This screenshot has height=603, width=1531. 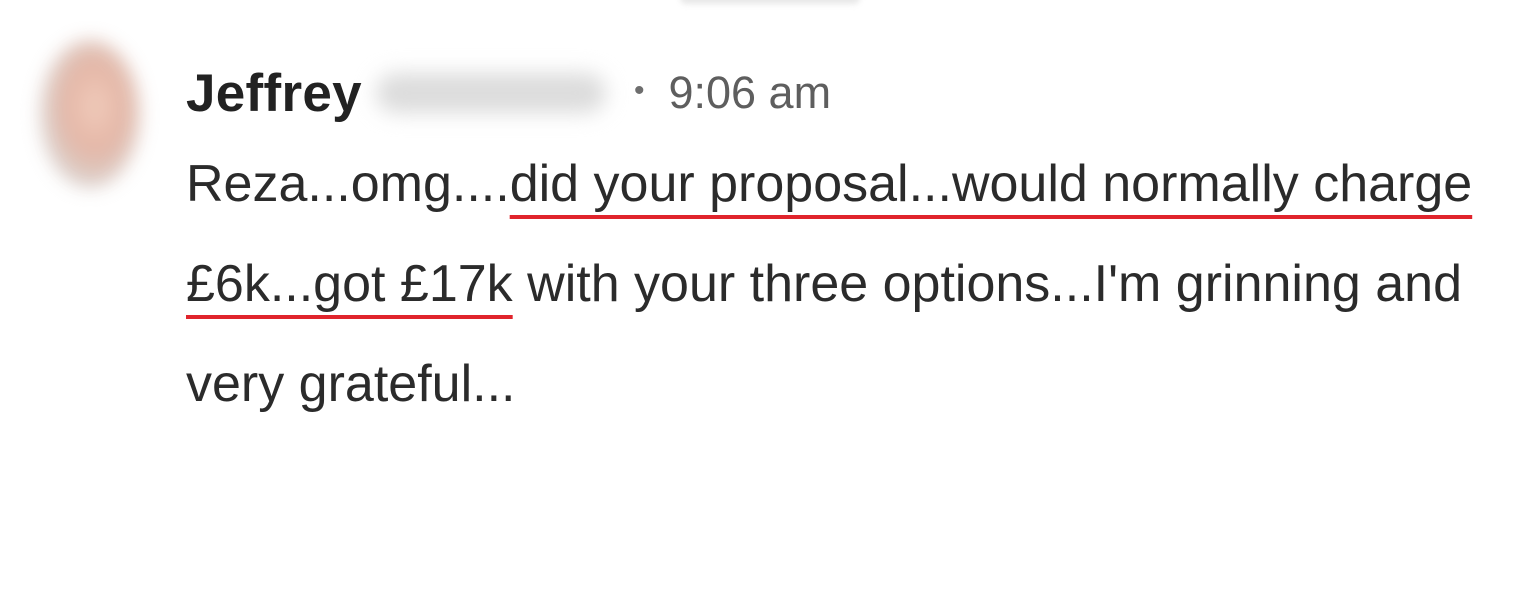 What do you see at coordinates (836, 93) in the screenshot?
I see `message-header: Jeffrey • 9:06 am` at bounding box center [836, 93].